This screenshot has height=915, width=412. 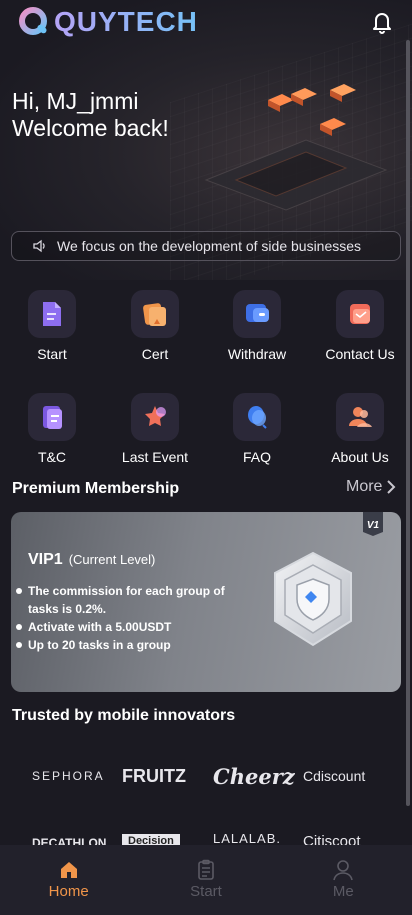 I want to click on menu-item-about-us: About Us, so click(x=360, y=429).